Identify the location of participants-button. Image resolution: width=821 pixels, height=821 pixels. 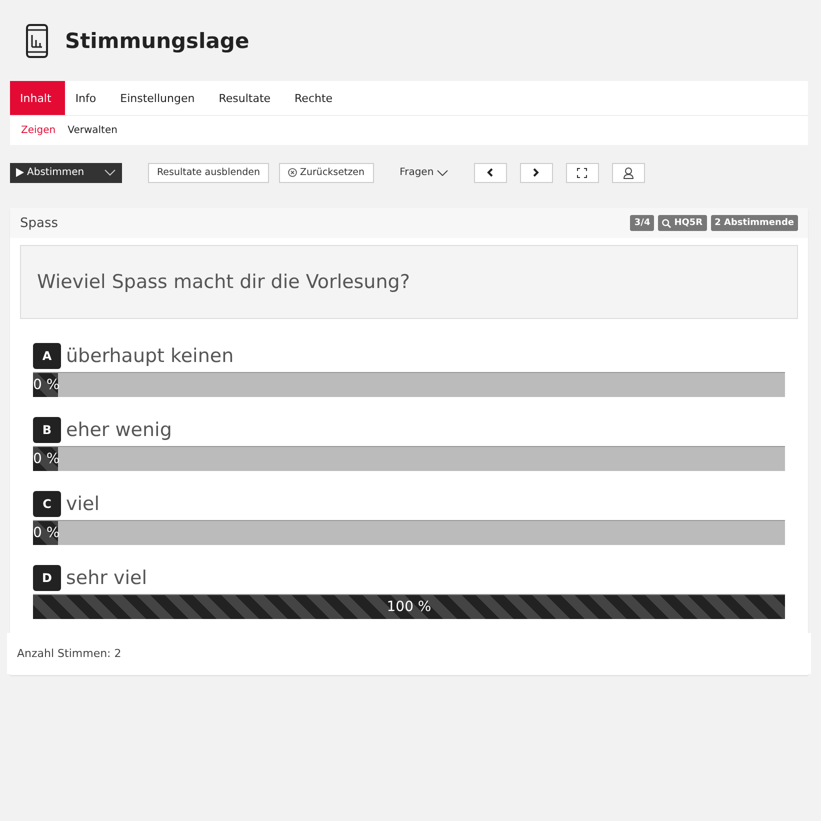
(628, 172).